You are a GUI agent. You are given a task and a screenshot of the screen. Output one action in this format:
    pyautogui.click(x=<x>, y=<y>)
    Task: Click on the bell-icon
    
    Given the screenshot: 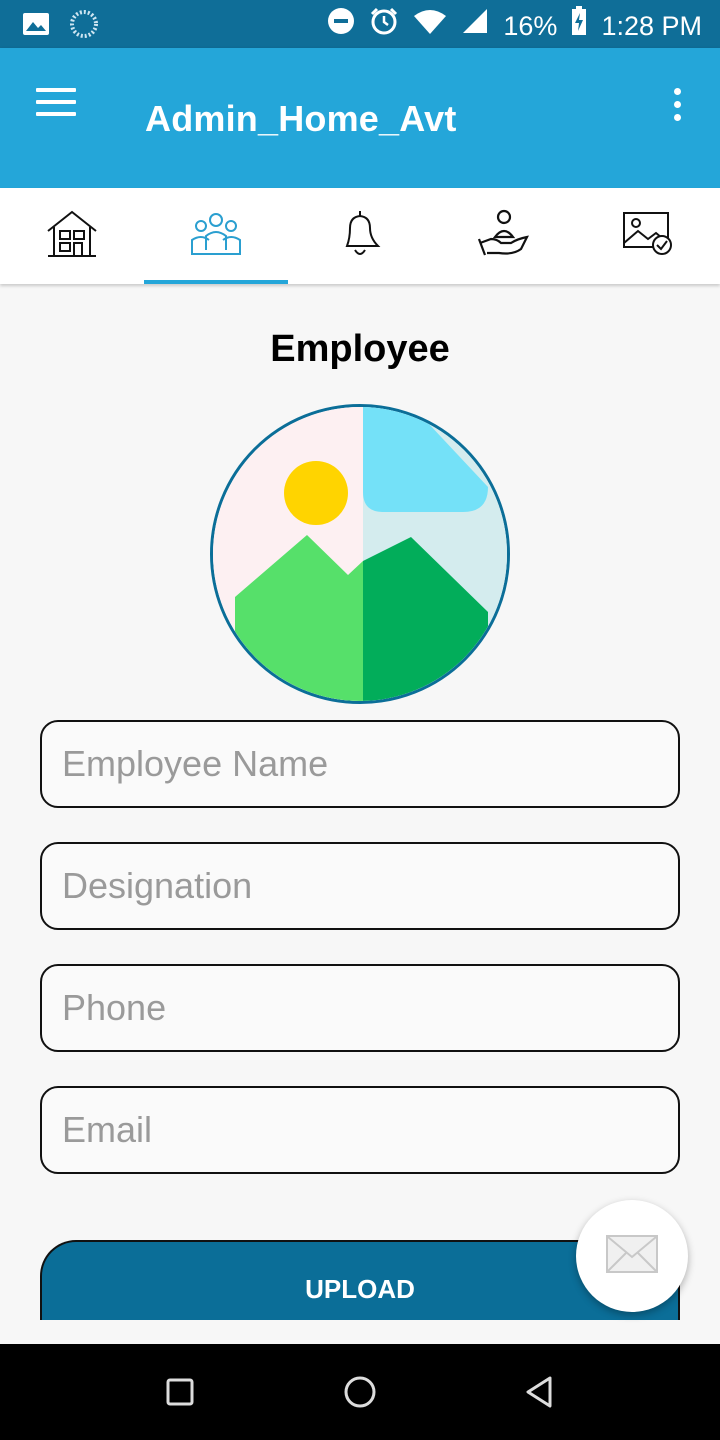 What is the action you would take?
    pyautogui.click(x=360, y=236)
    